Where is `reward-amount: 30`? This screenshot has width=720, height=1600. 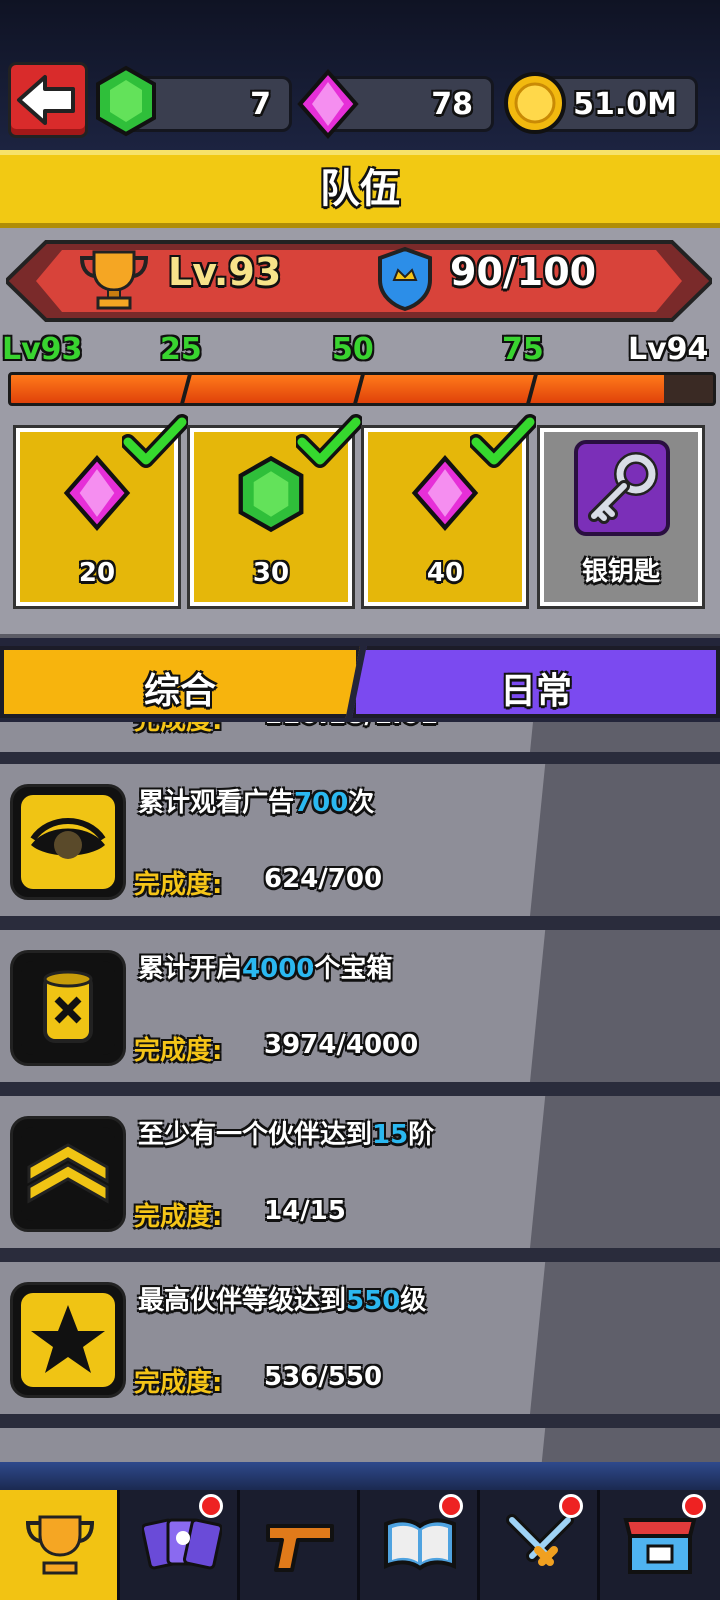
reward-amount: 30 is located at coordinates (271, 573).